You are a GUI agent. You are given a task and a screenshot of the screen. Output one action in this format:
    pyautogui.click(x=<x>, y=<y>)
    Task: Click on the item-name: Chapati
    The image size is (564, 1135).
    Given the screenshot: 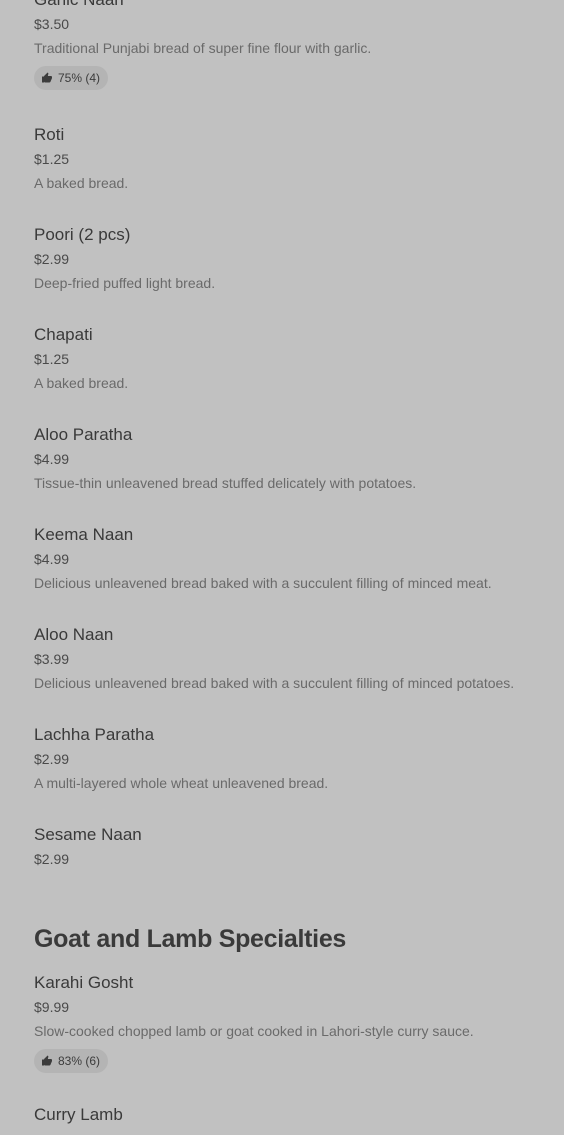 What is the action you would take?
    pyautogui.click(x=63, y=334)
    